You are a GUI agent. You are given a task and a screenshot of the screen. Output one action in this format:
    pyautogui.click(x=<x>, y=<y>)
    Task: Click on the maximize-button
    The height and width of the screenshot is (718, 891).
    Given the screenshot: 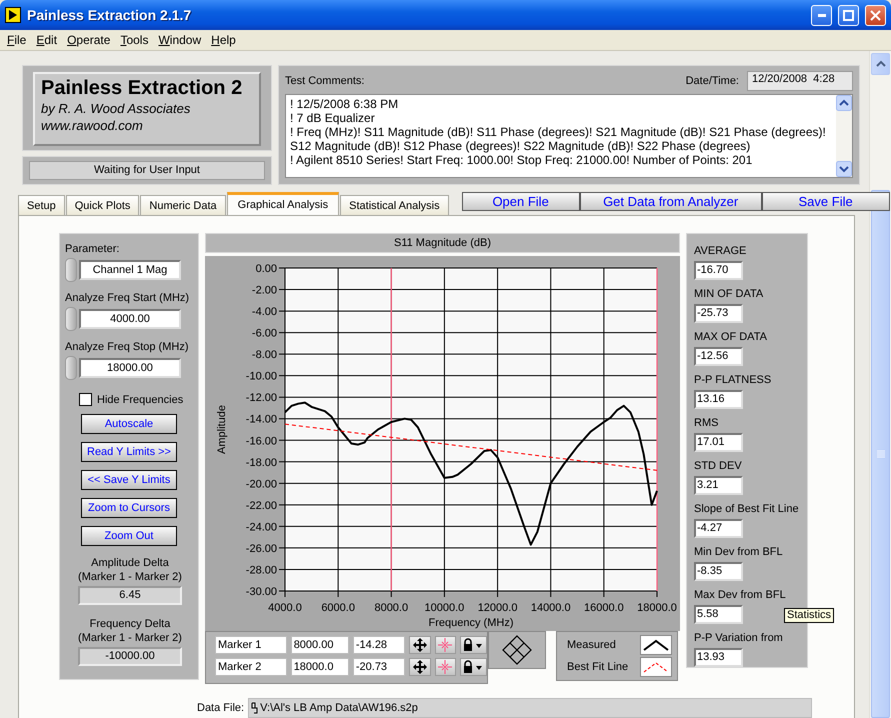 What is the action you would take?
    pyautogui.click(x=848, y=15)
    